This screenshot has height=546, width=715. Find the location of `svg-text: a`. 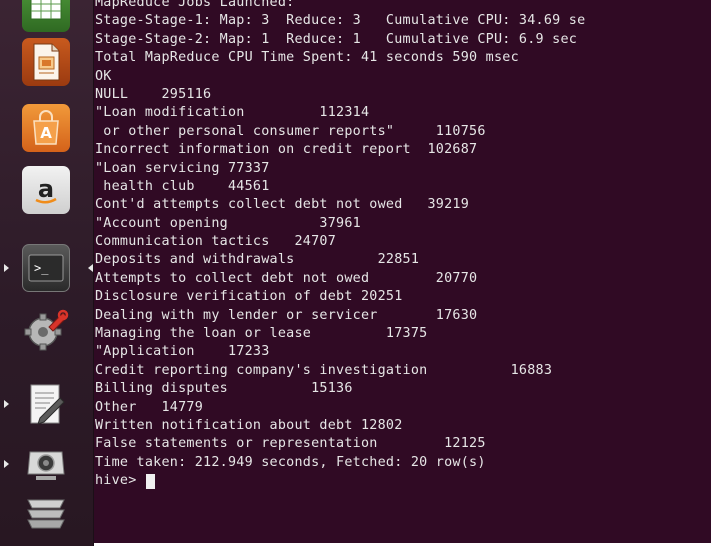

svg-text: a is located at coordinates (46, 189).